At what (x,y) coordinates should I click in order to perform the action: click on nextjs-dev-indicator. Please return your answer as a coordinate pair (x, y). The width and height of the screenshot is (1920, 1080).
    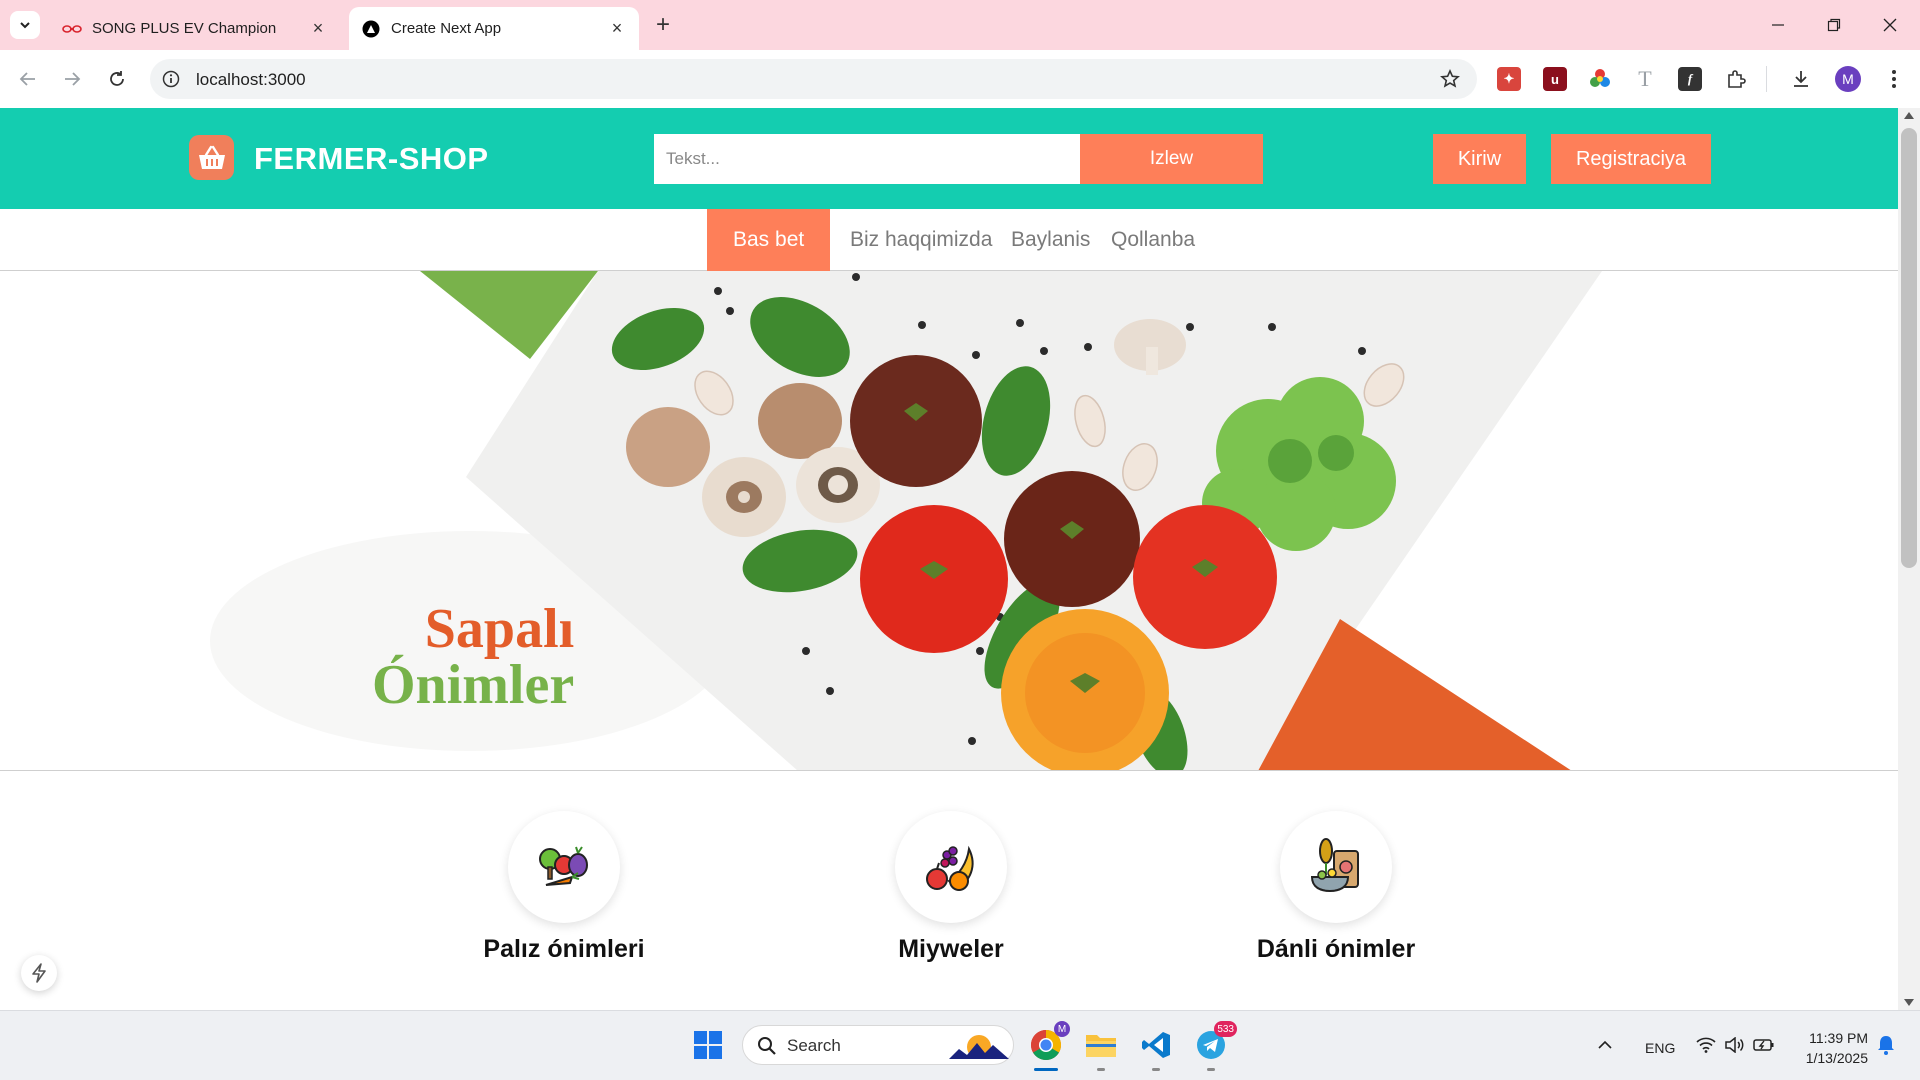
    Looking at the image, I should click on (39, 973).